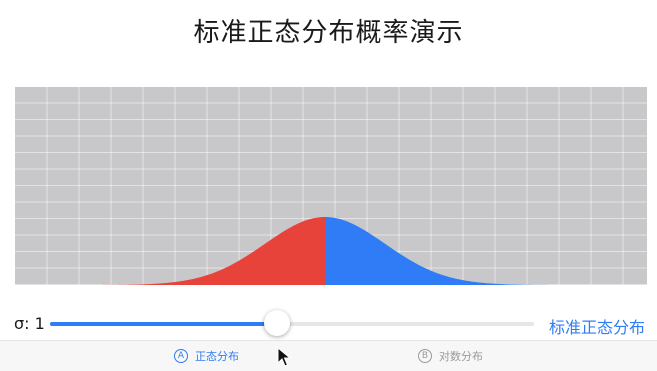 Image resolution: width=657 pixels, height=371 pixels. I want to click on bottom-tab-bar: A 正态分布 B 对数分布, so click(328, 355).